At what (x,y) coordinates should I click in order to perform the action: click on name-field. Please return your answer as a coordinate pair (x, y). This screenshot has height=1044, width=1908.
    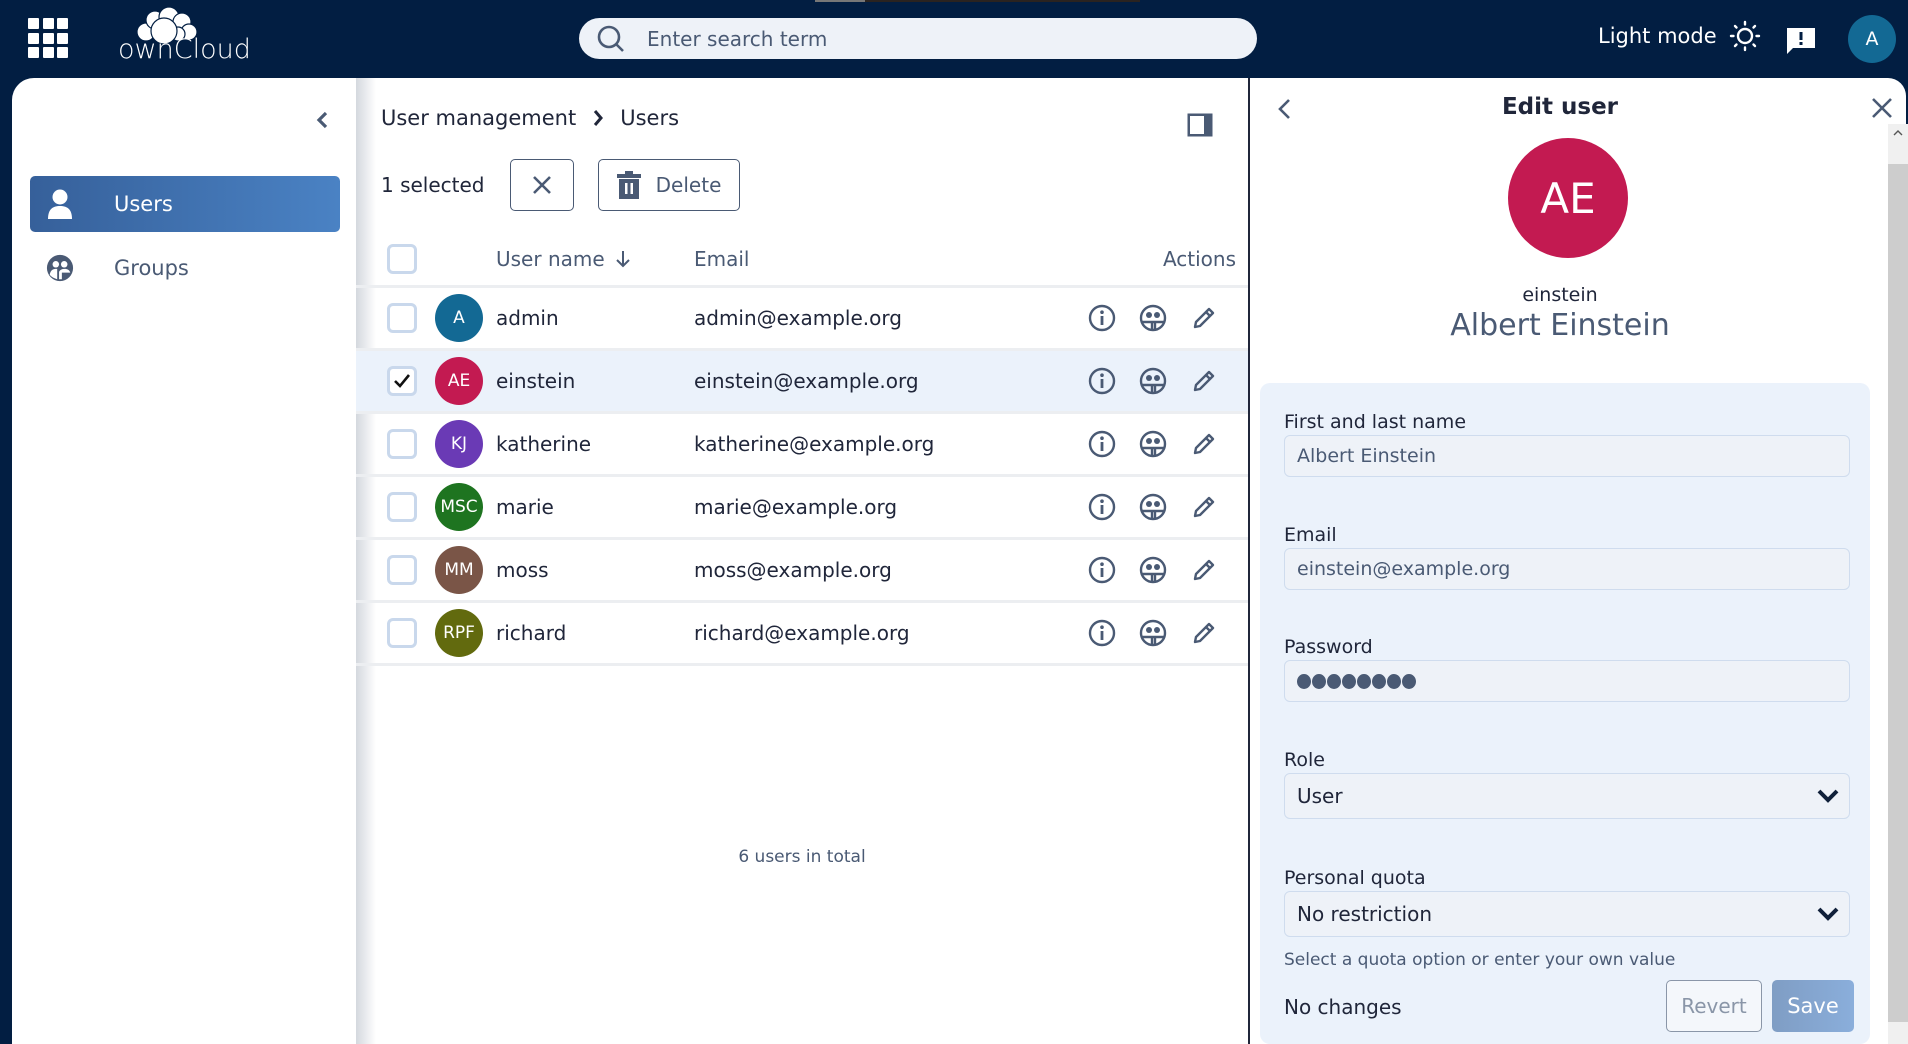
    Looking at the image, I should click on (1567, 456).